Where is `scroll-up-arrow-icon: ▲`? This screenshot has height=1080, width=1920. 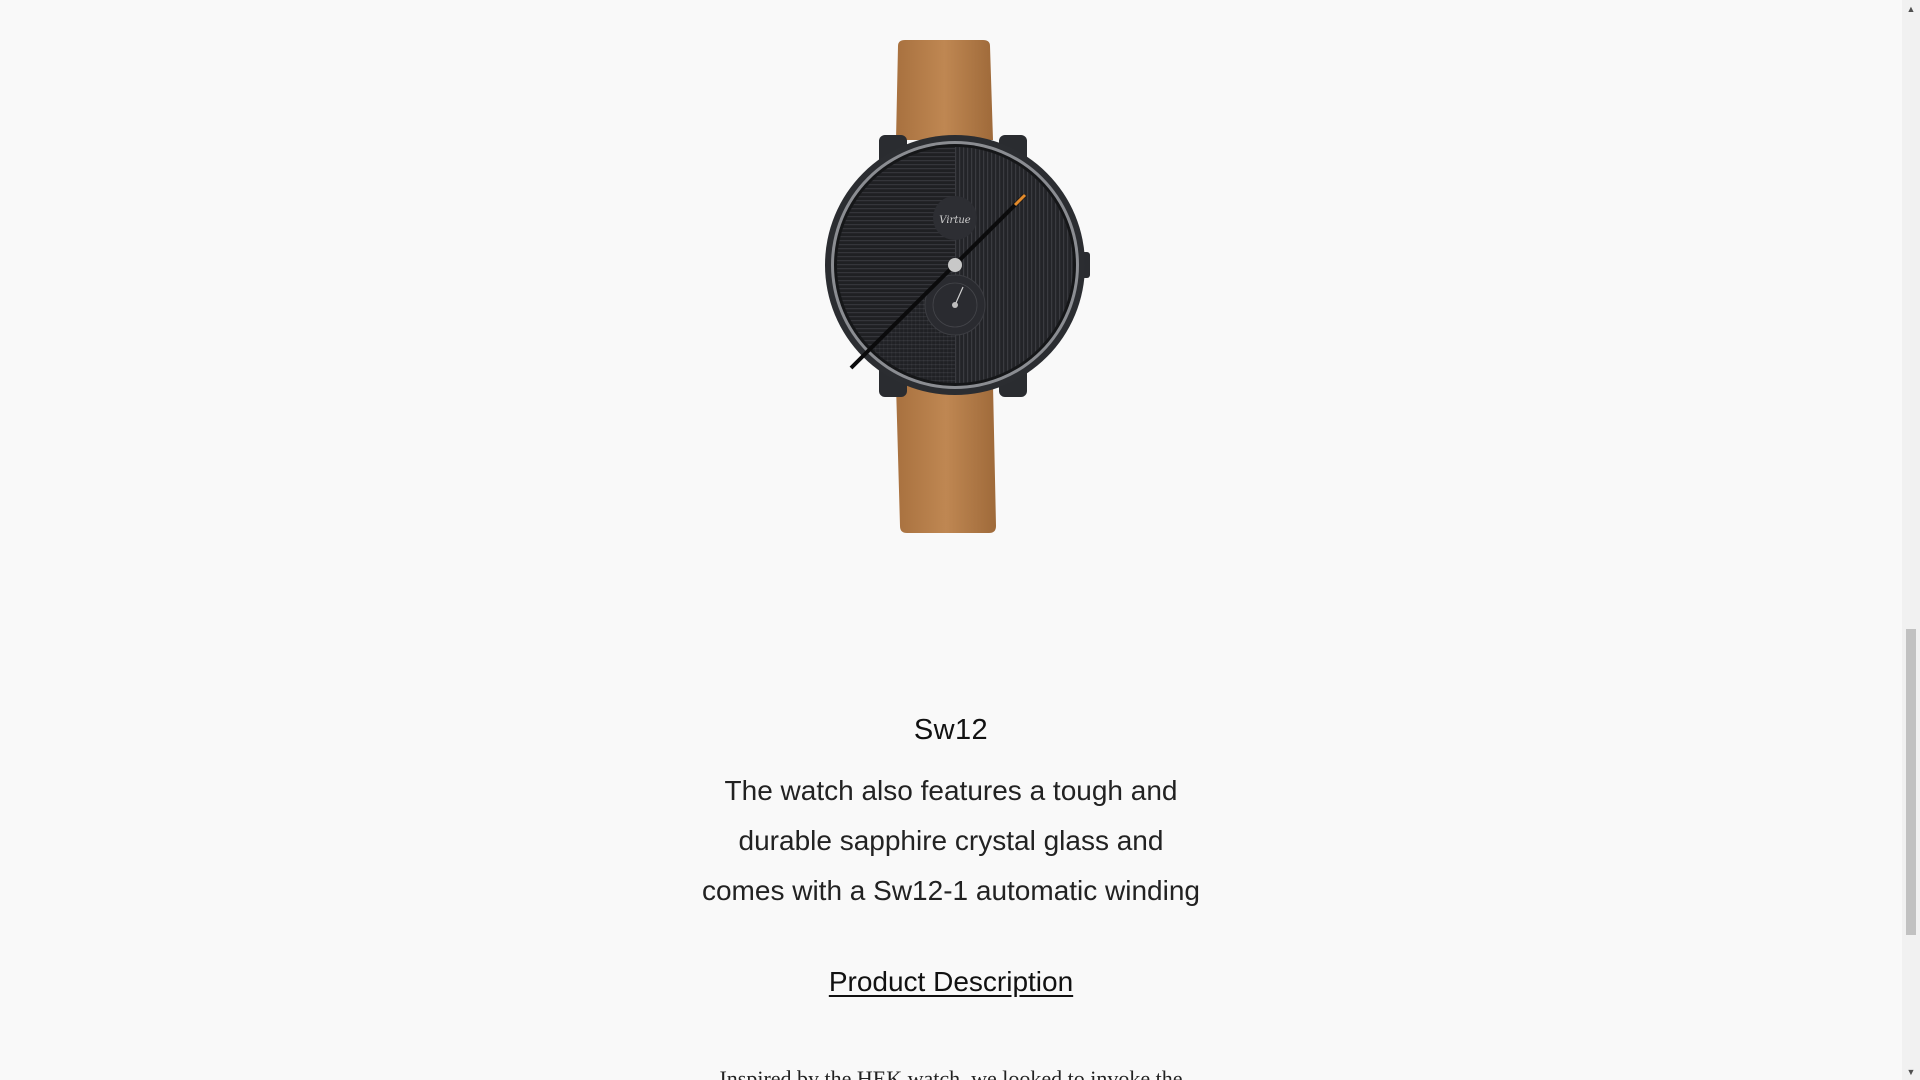
scroll-up-arrow-icon: ▲ is located at coordinates (1911, 8).